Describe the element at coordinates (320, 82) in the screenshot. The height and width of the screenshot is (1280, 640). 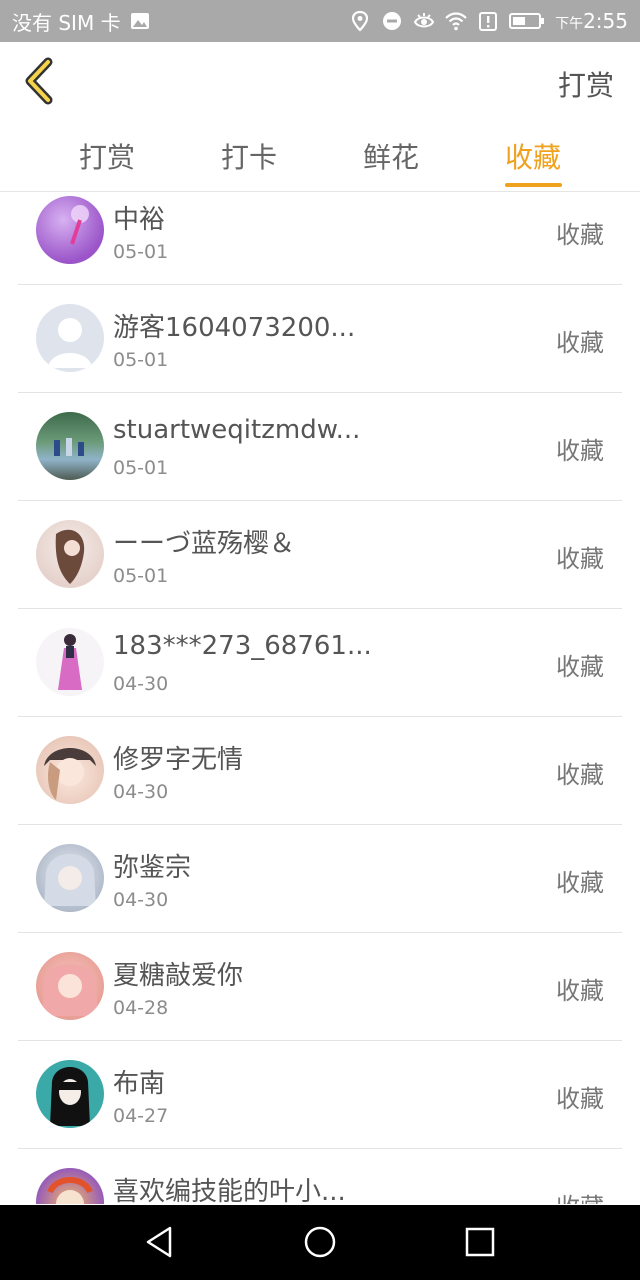
I see `app-header: 打赏` at that location.